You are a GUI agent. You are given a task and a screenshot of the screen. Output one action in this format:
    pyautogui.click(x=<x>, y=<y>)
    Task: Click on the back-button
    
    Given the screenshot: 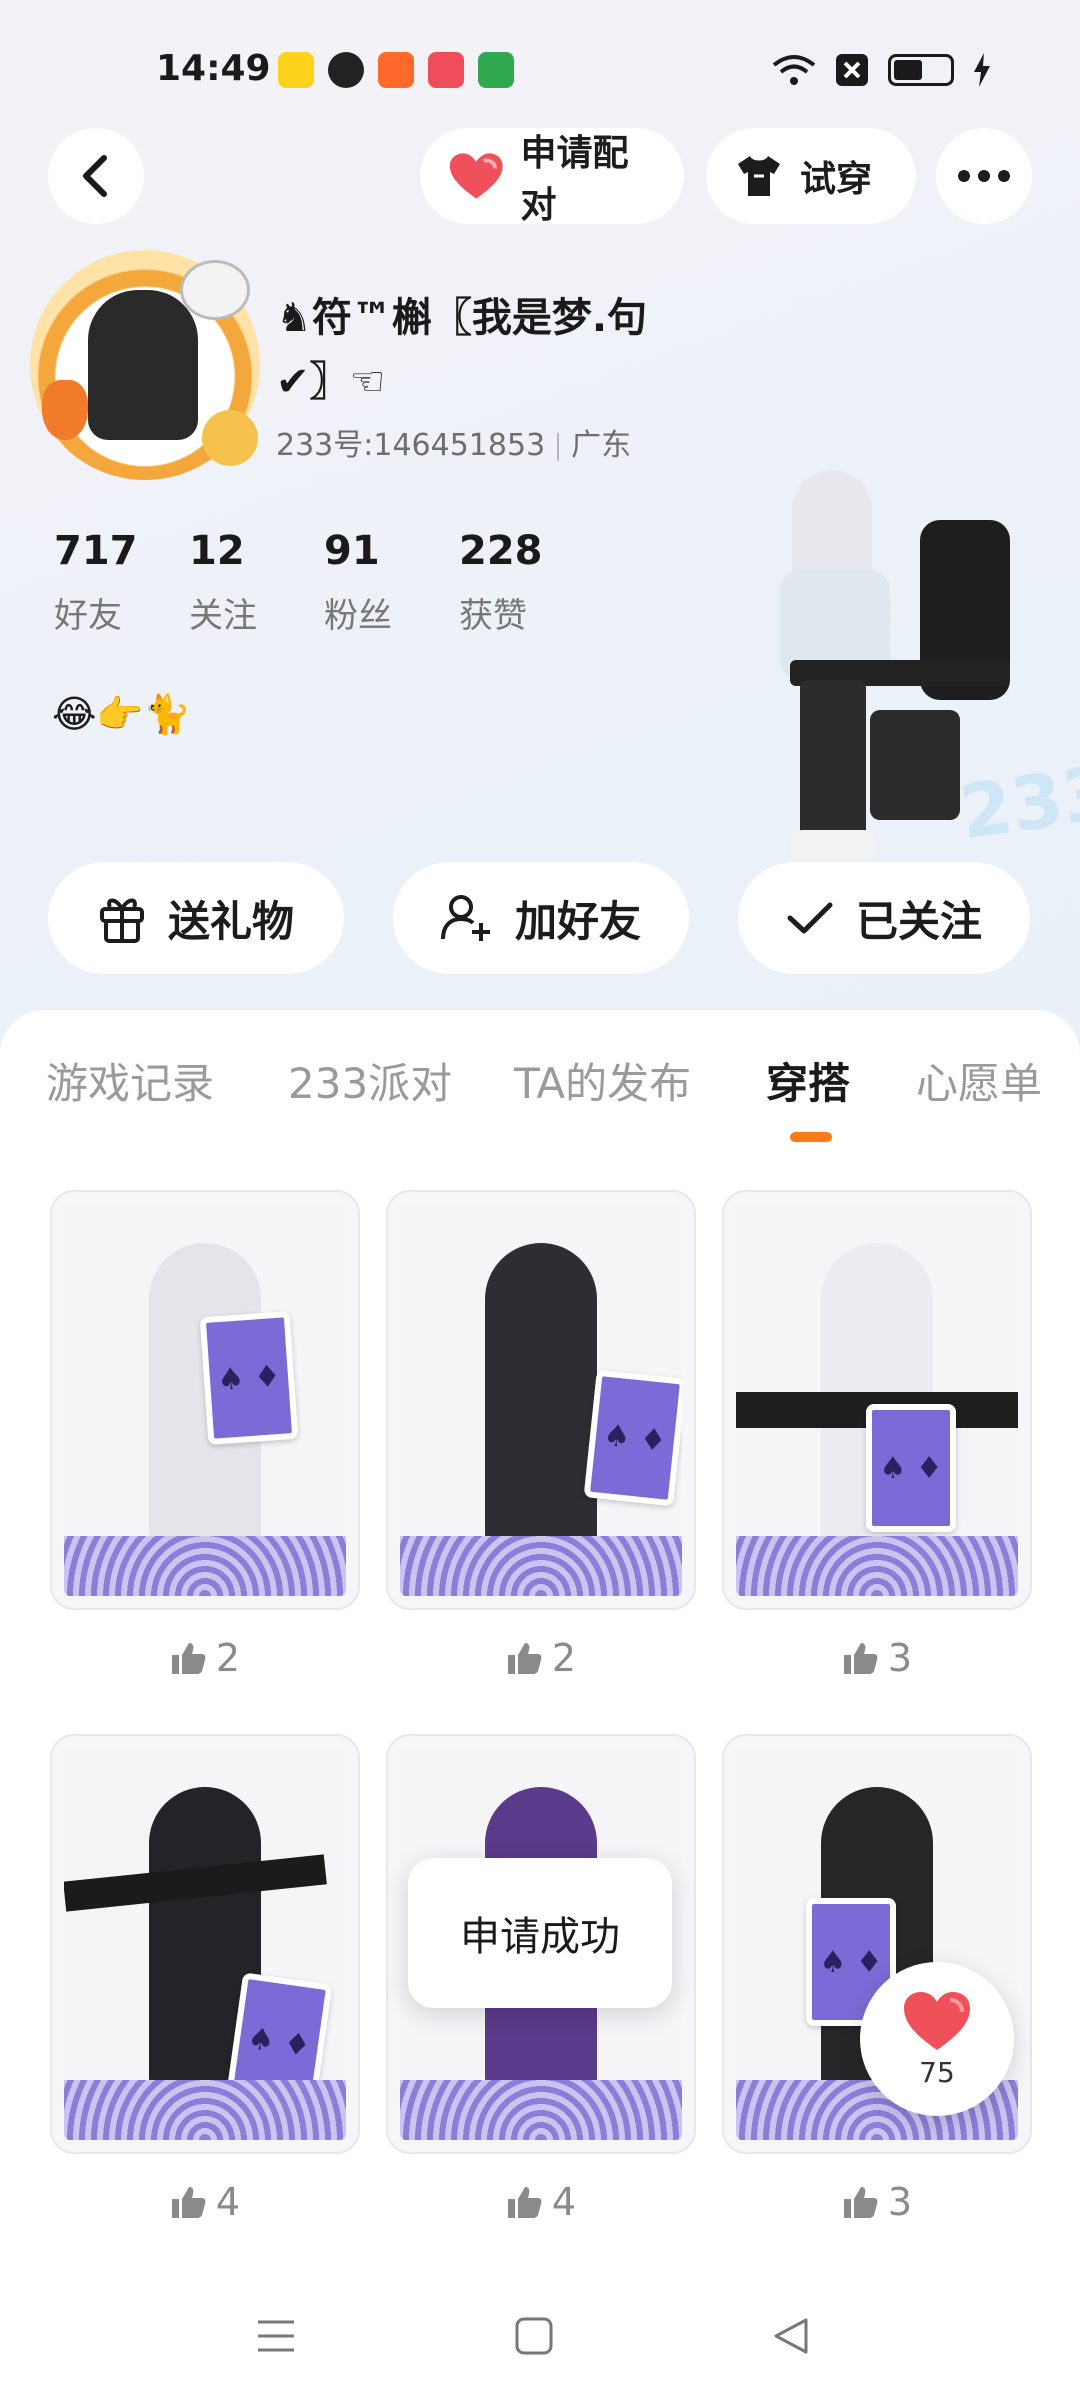 What is the action you would take?
    pyautogui.click(x=96, y=176)
    